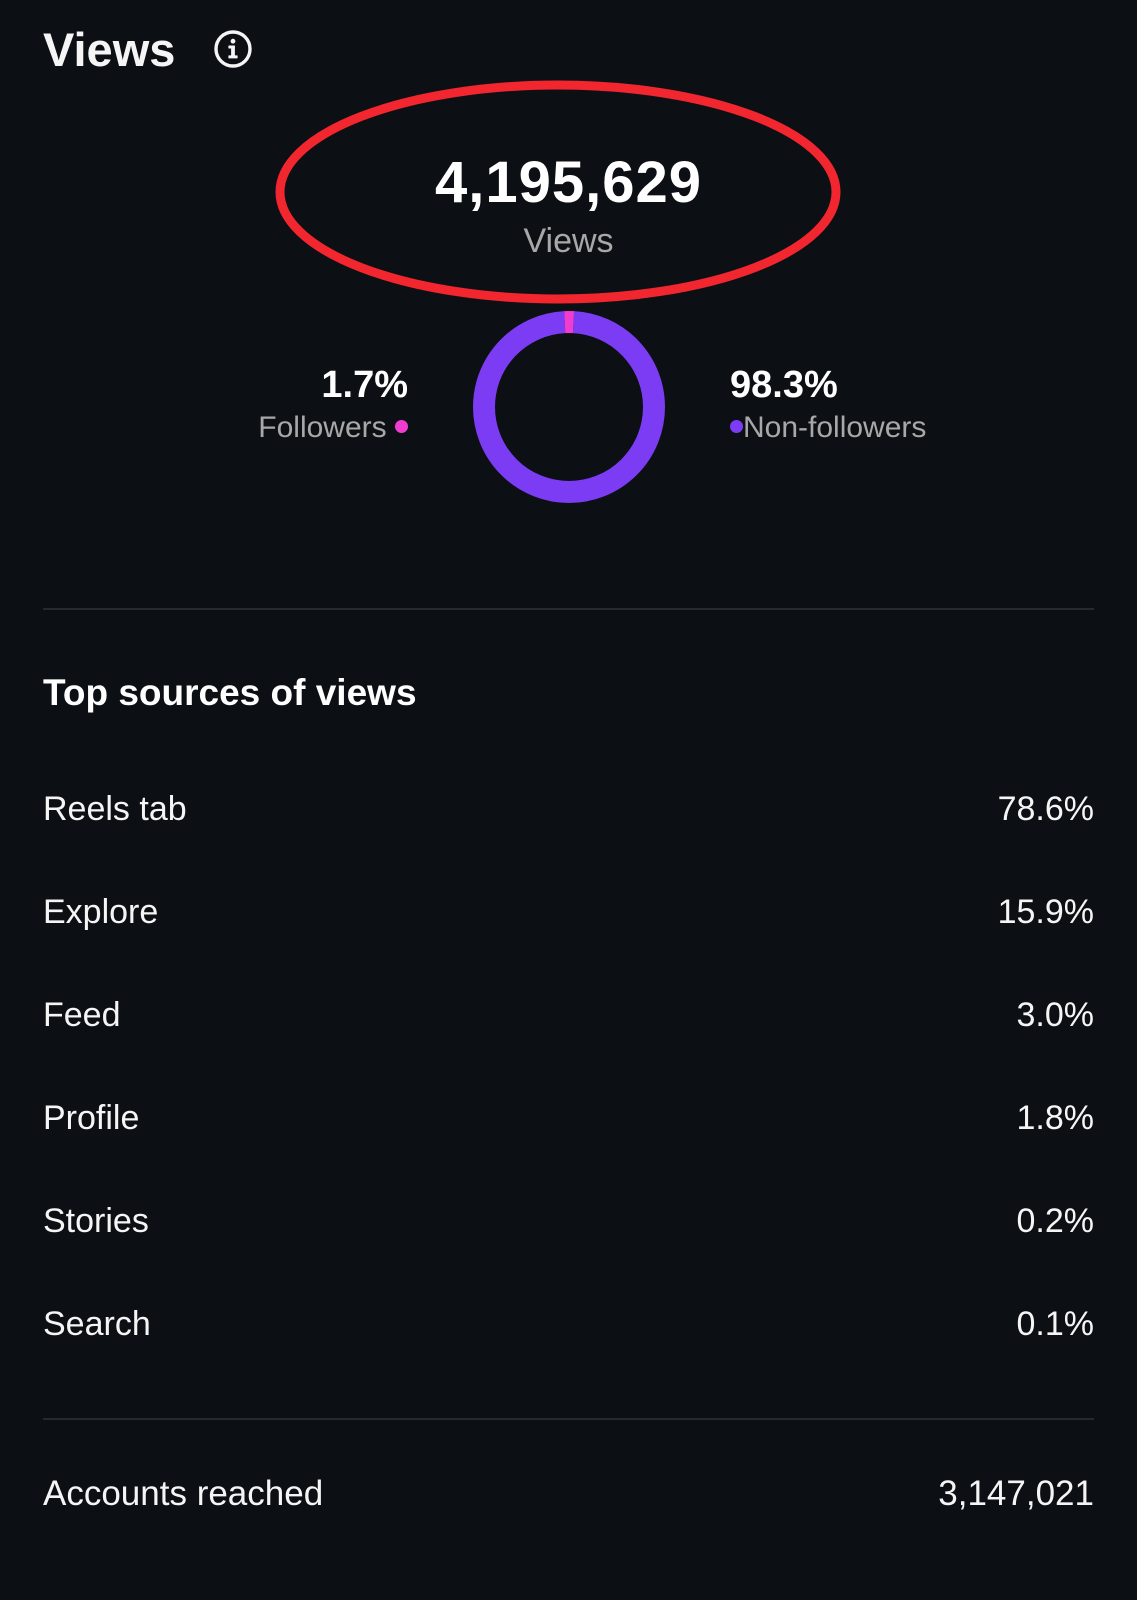 The image size is (1137, 1600). I want to click on source-label: Profile, so click(91, 1117).